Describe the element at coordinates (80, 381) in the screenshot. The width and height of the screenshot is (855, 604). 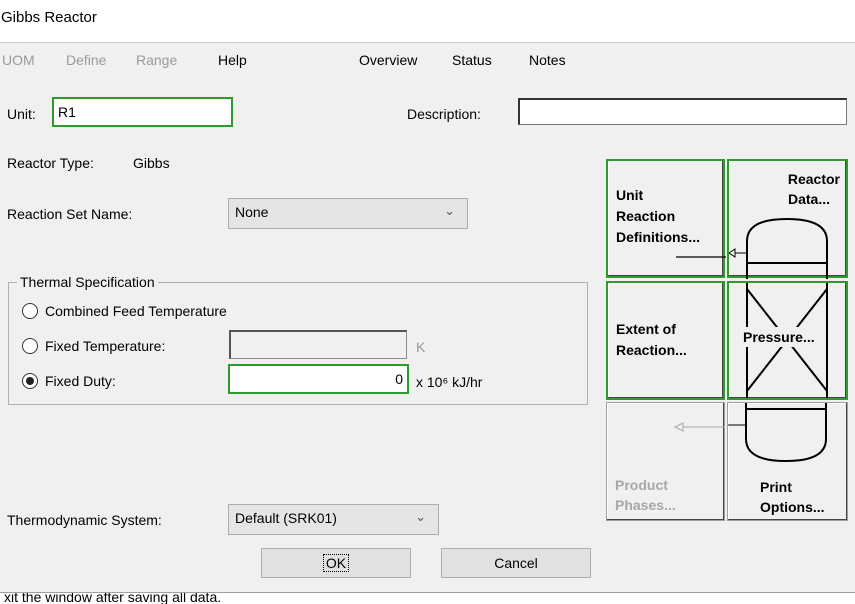
I see `fixed-duty-label: Fixed Duty:` at that location.